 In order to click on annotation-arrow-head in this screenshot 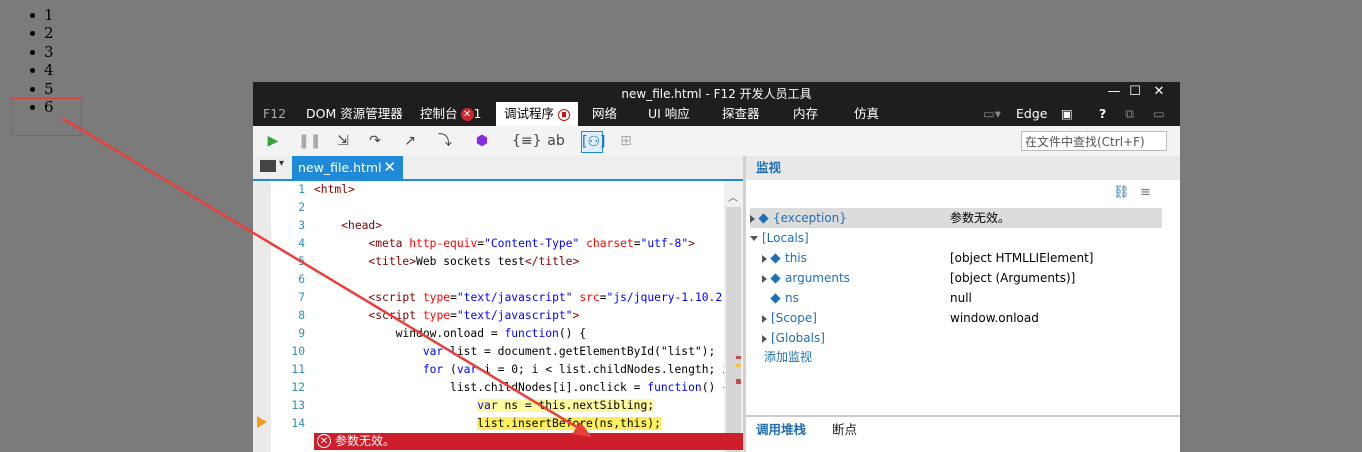, I will do `click(582, 429)`.